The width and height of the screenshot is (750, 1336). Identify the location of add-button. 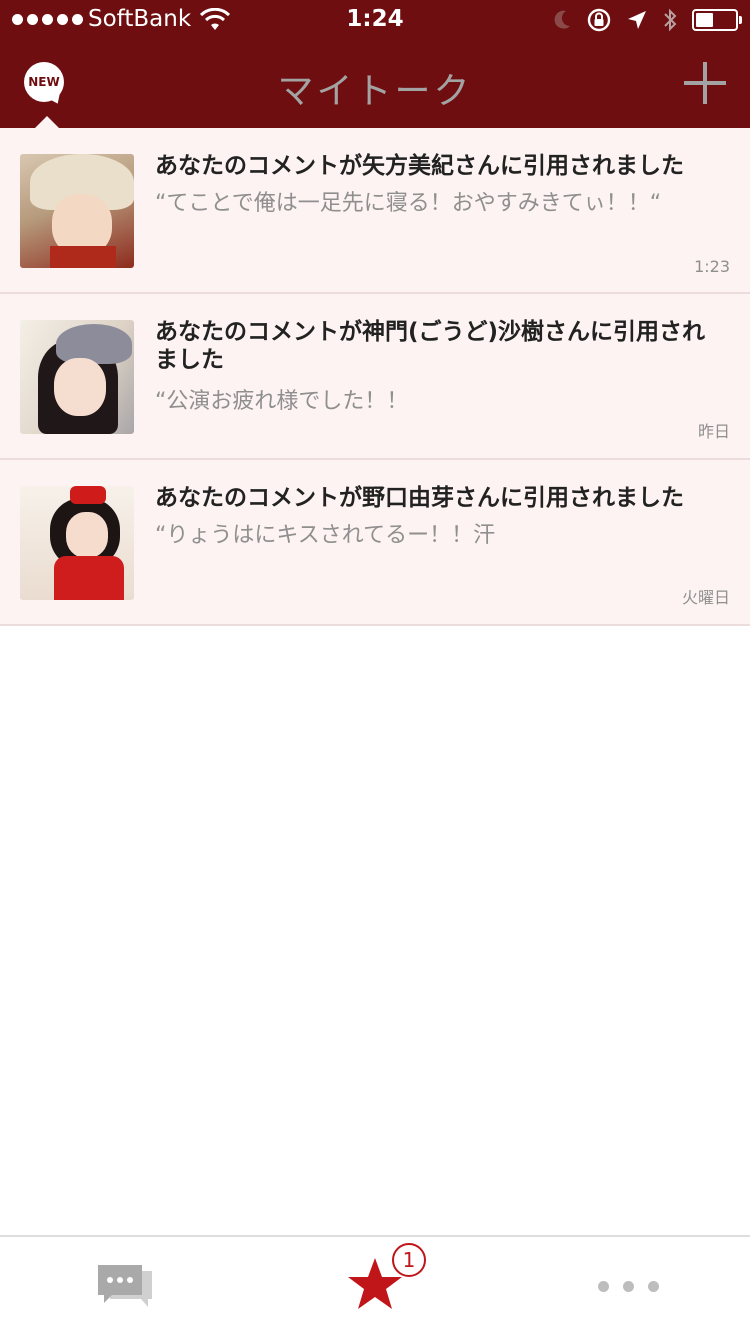
(705, 83).